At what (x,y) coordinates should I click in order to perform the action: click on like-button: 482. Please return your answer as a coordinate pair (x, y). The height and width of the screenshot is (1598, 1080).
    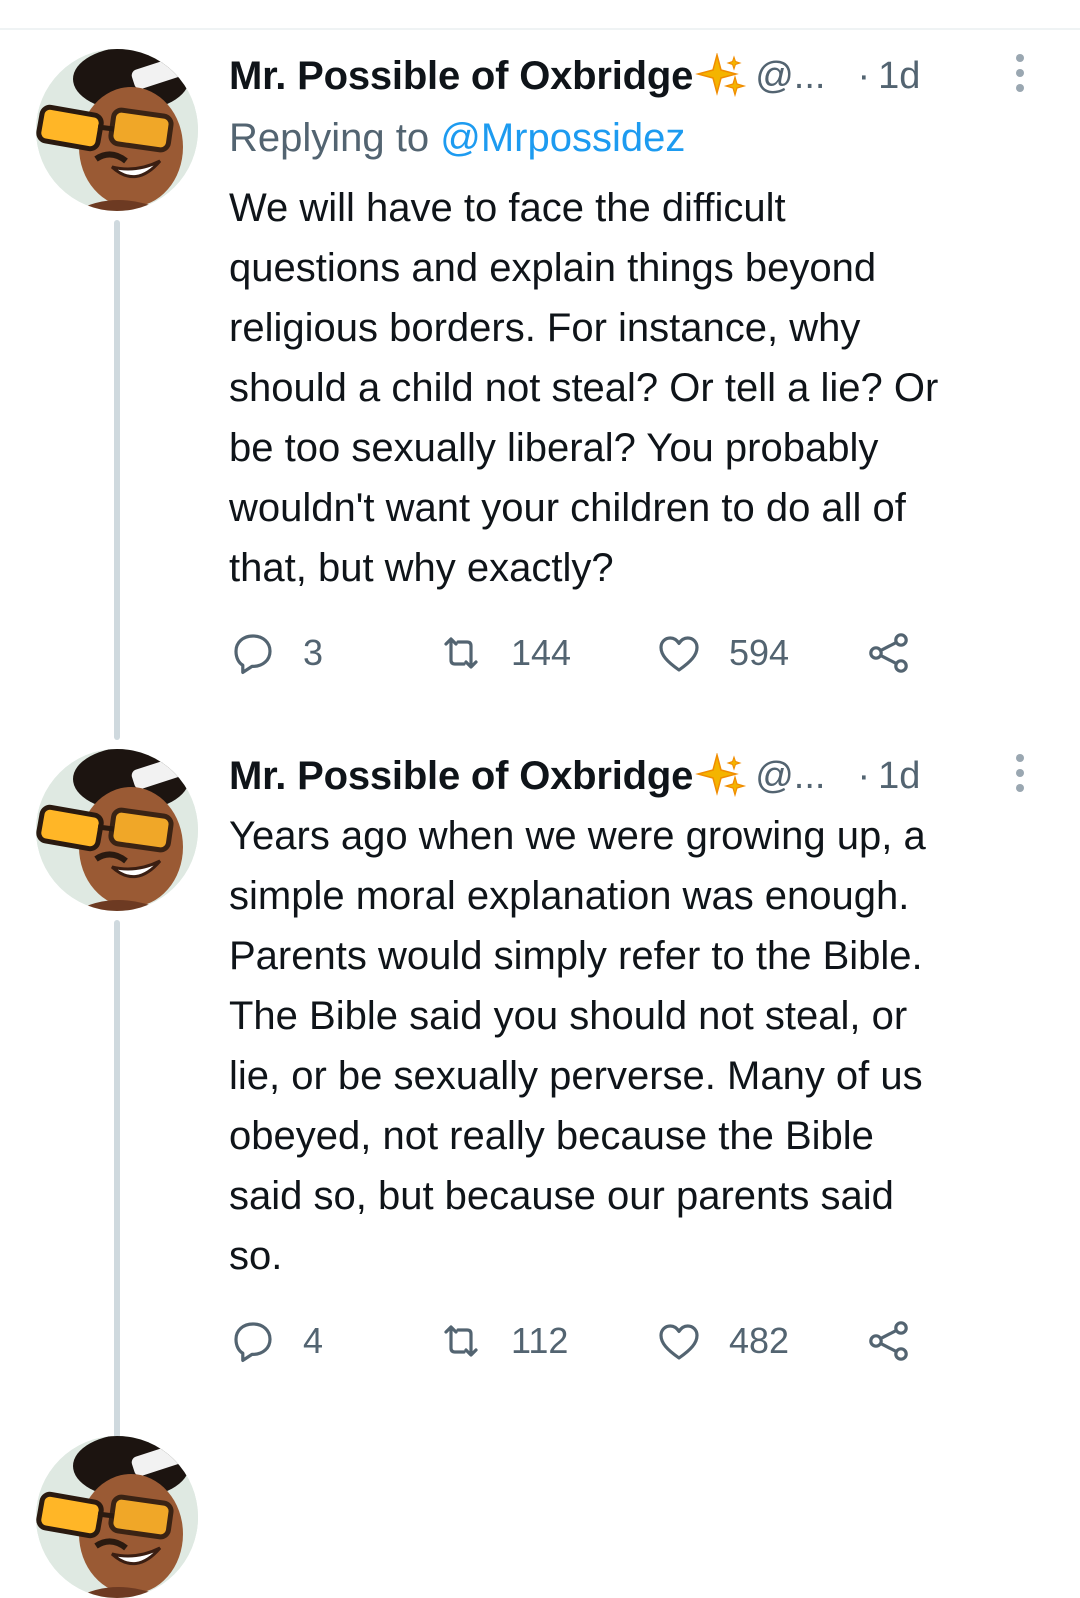
    Looking at the image, I should click on (722, 1341).